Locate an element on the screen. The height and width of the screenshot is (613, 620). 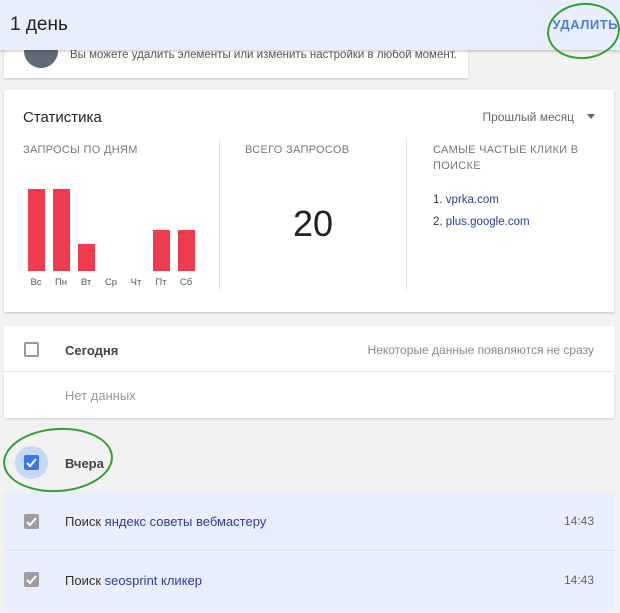
top-click-item: 2. plus.google.com is located at coordinates (481, 222).